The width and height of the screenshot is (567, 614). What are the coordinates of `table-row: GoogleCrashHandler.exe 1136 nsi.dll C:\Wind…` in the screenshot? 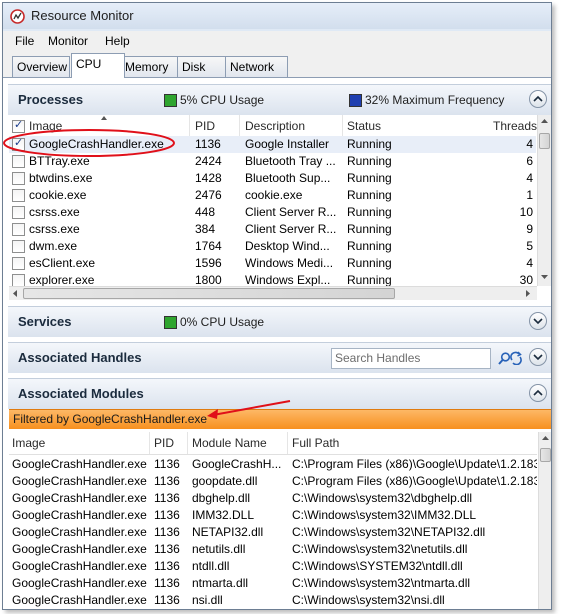 It's located at (273, 600).